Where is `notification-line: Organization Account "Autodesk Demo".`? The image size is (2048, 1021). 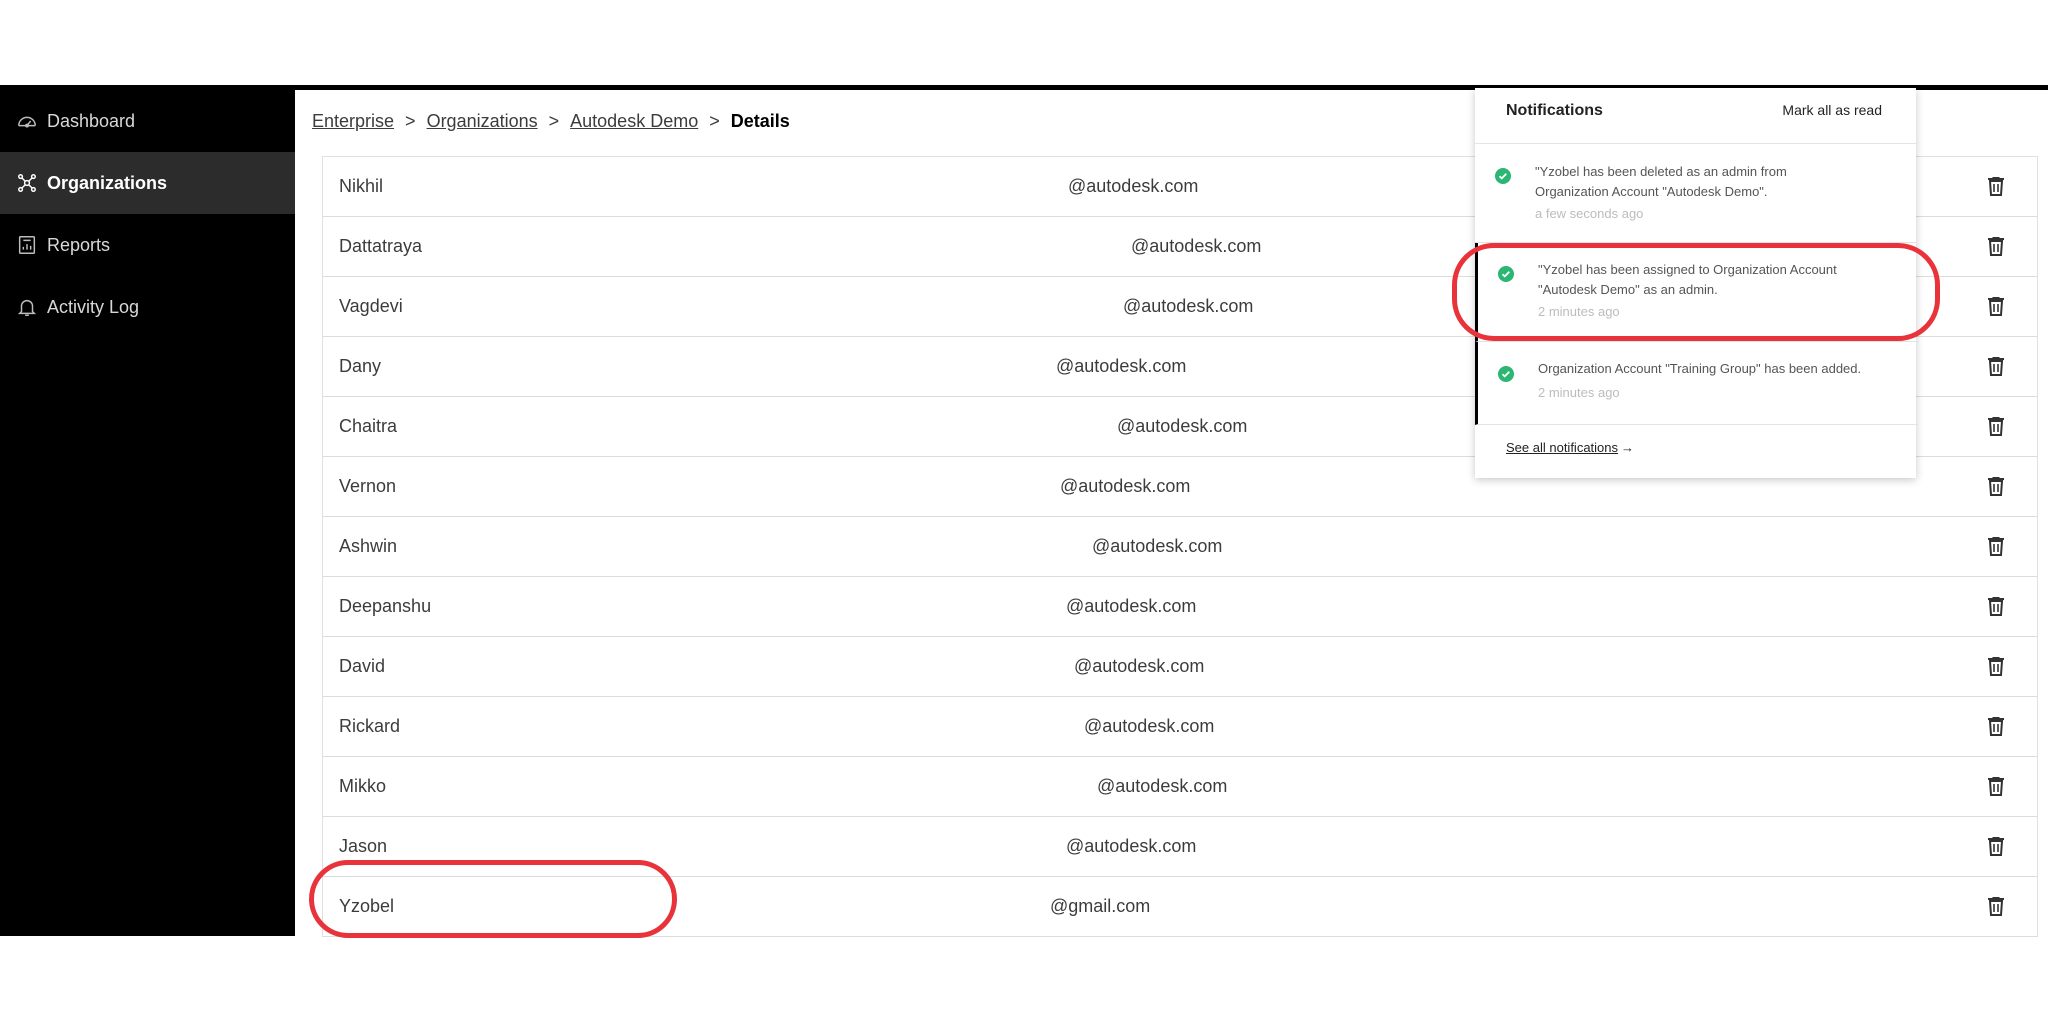
notification-line: Organization Account "Autodesk Demo". is located at coordinates (1651, 191).